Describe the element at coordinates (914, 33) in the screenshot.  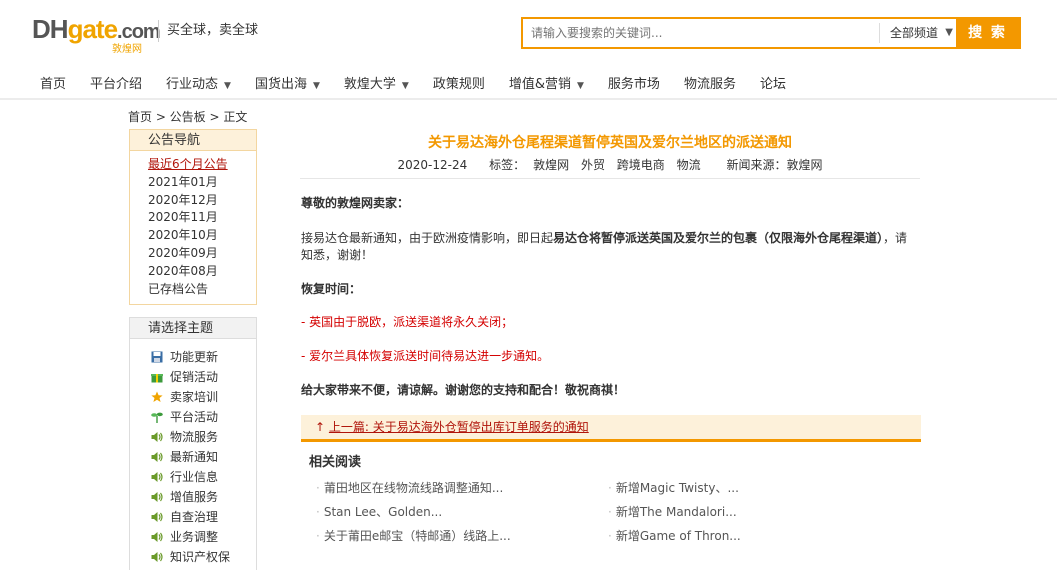
I see `search-channel-label: 全部频道` at that location.